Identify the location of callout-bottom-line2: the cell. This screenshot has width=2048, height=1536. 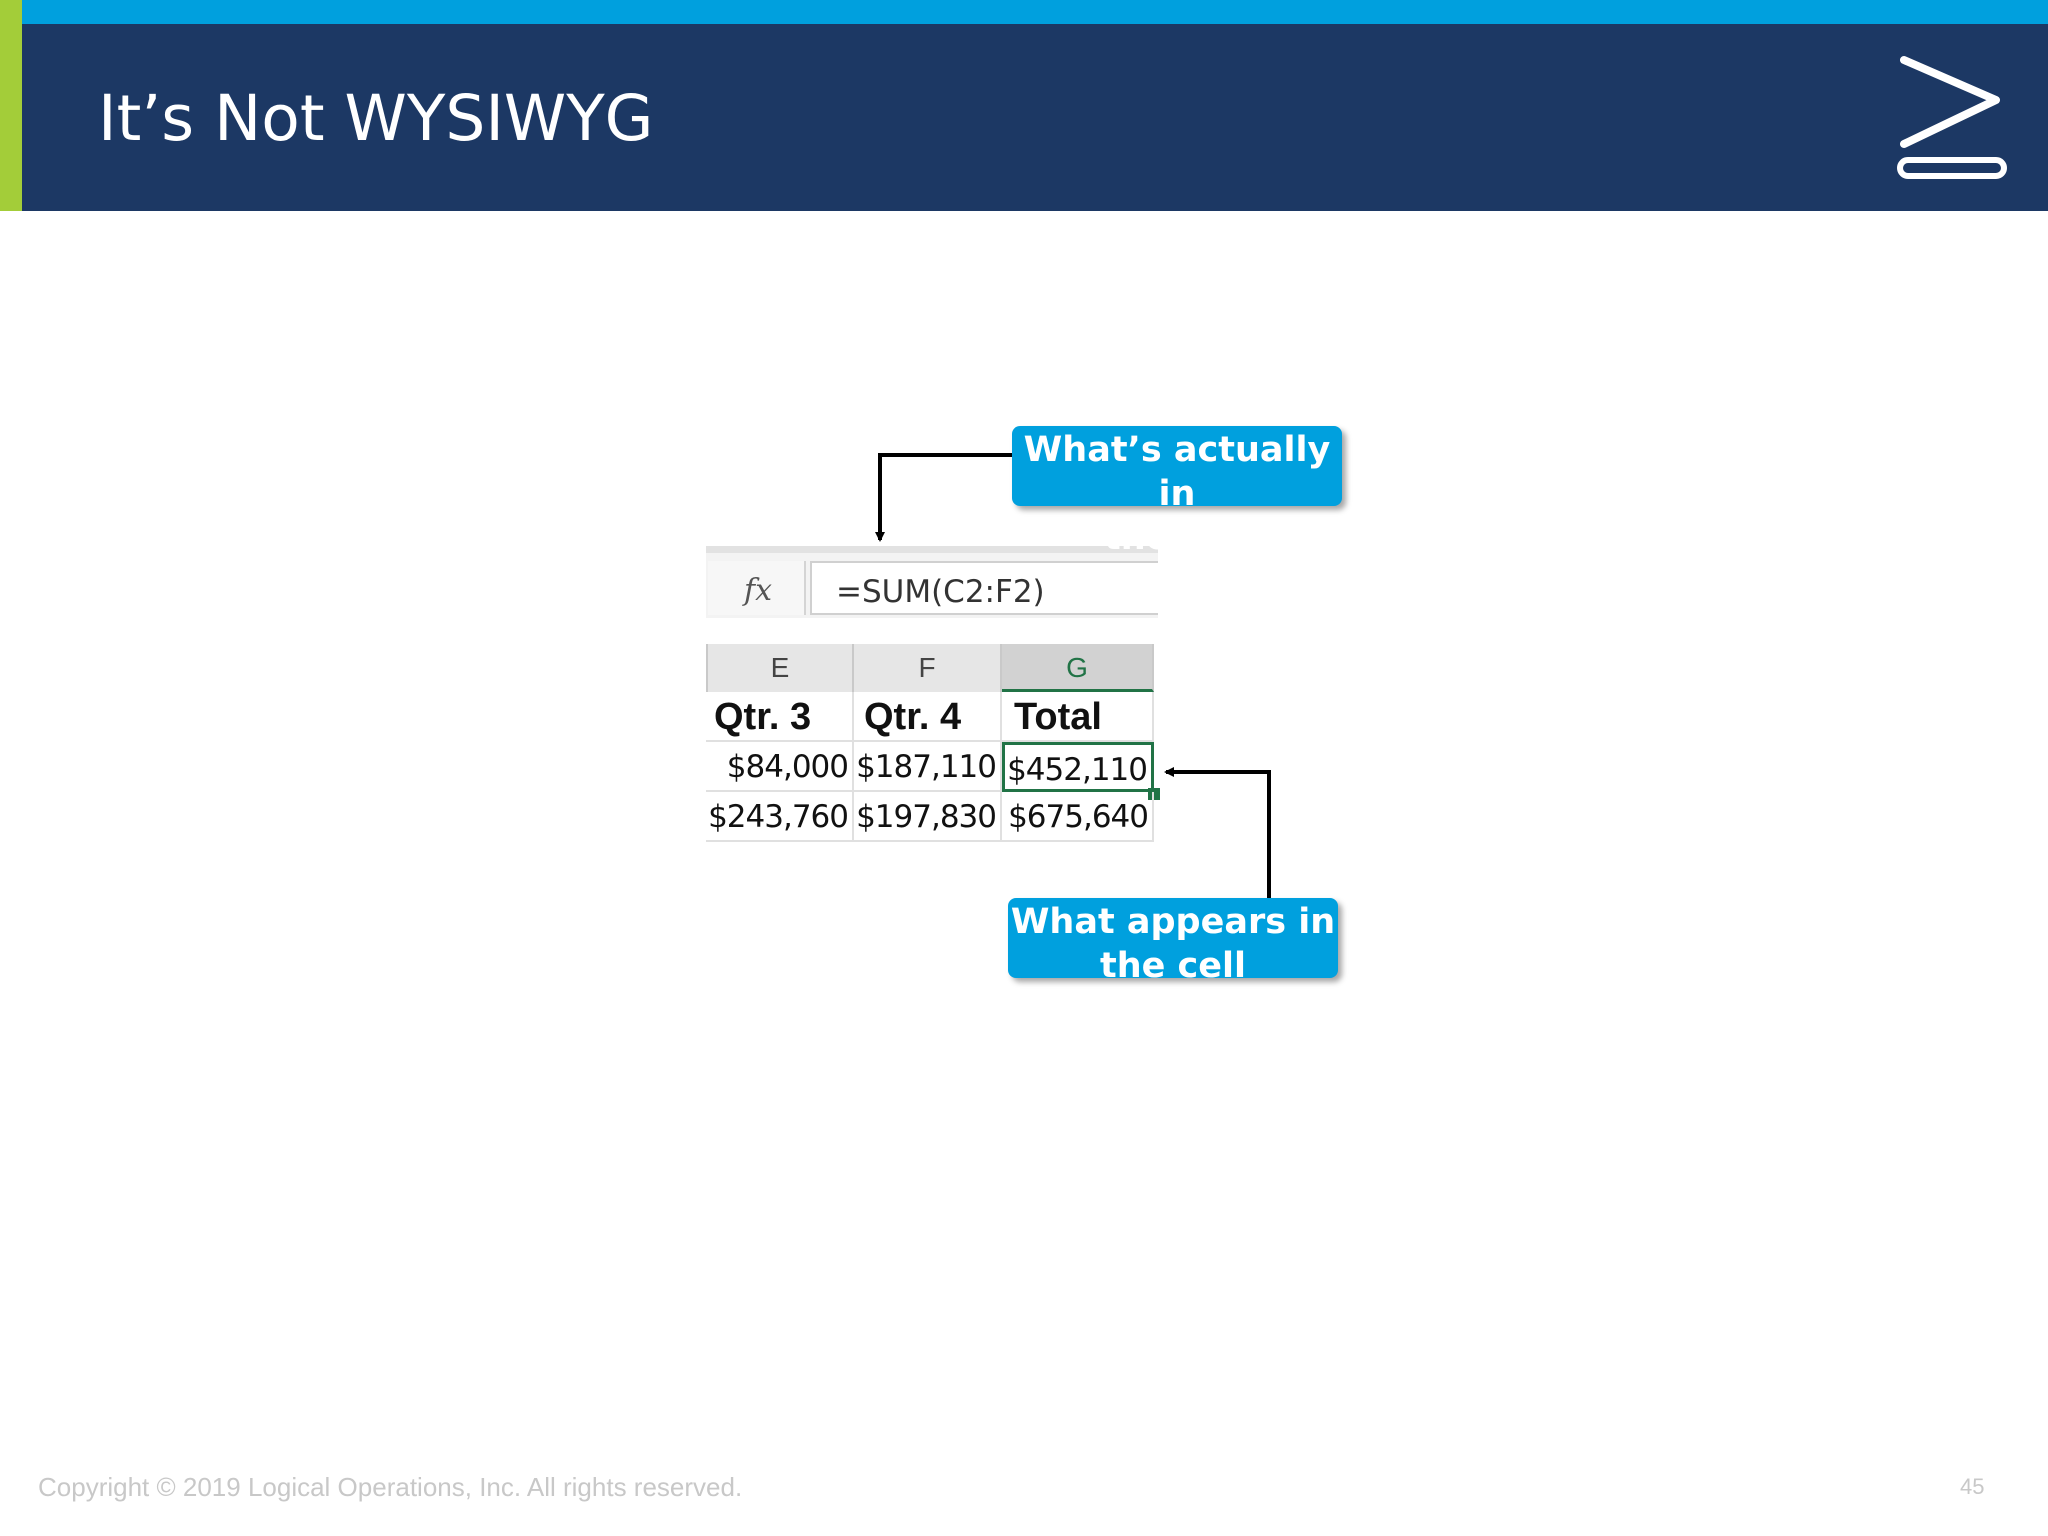
(1173, 966).